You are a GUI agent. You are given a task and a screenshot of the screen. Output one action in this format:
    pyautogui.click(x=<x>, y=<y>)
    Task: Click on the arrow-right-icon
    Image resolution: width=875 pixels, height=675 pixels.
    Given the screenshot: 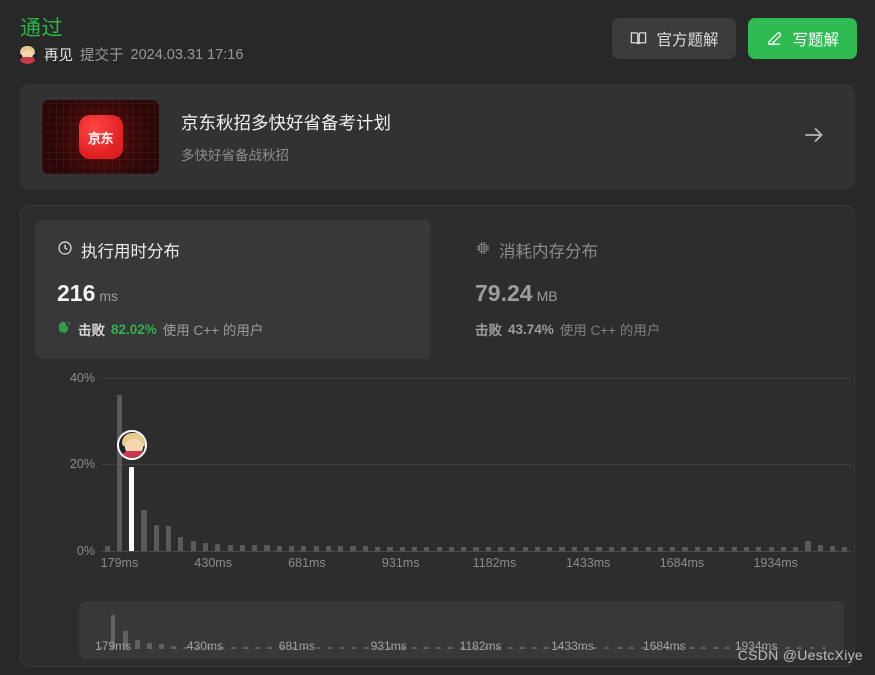 What is the action you would take?
    pyautogui.click(x=814, y=137)
    